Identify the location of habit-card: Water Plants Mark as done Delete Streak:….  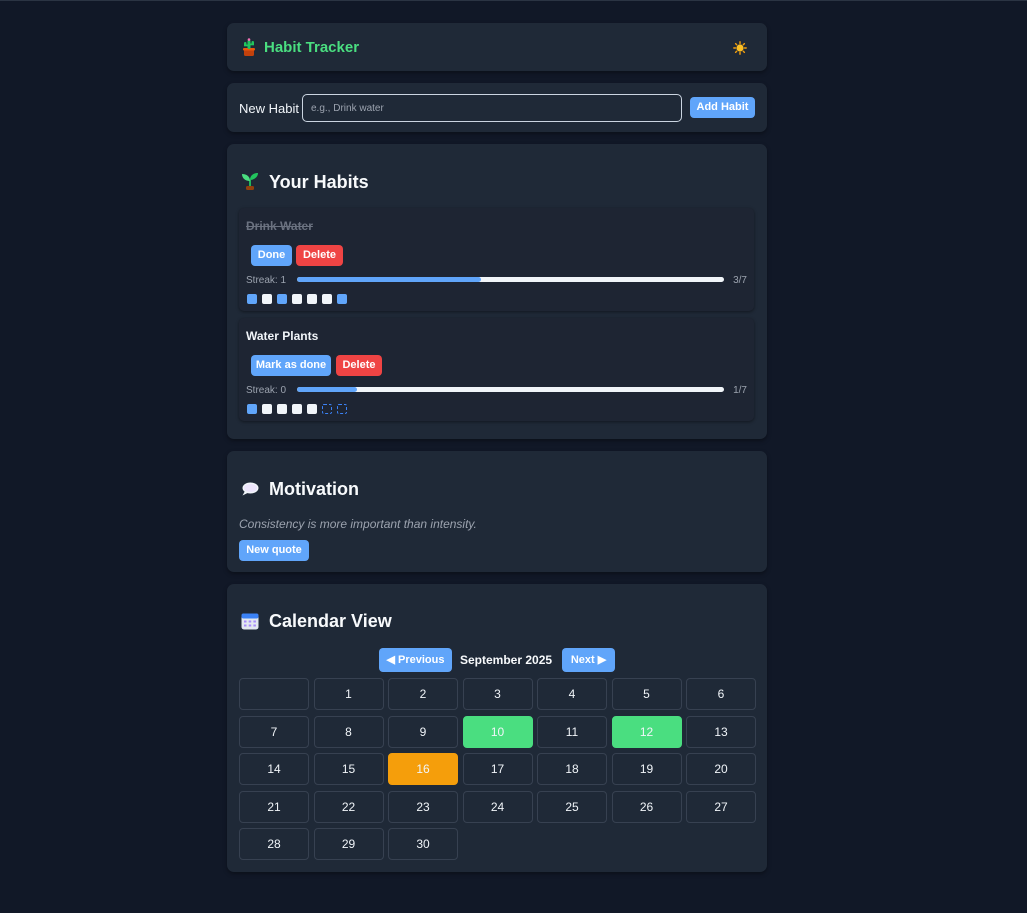
(496, 369).